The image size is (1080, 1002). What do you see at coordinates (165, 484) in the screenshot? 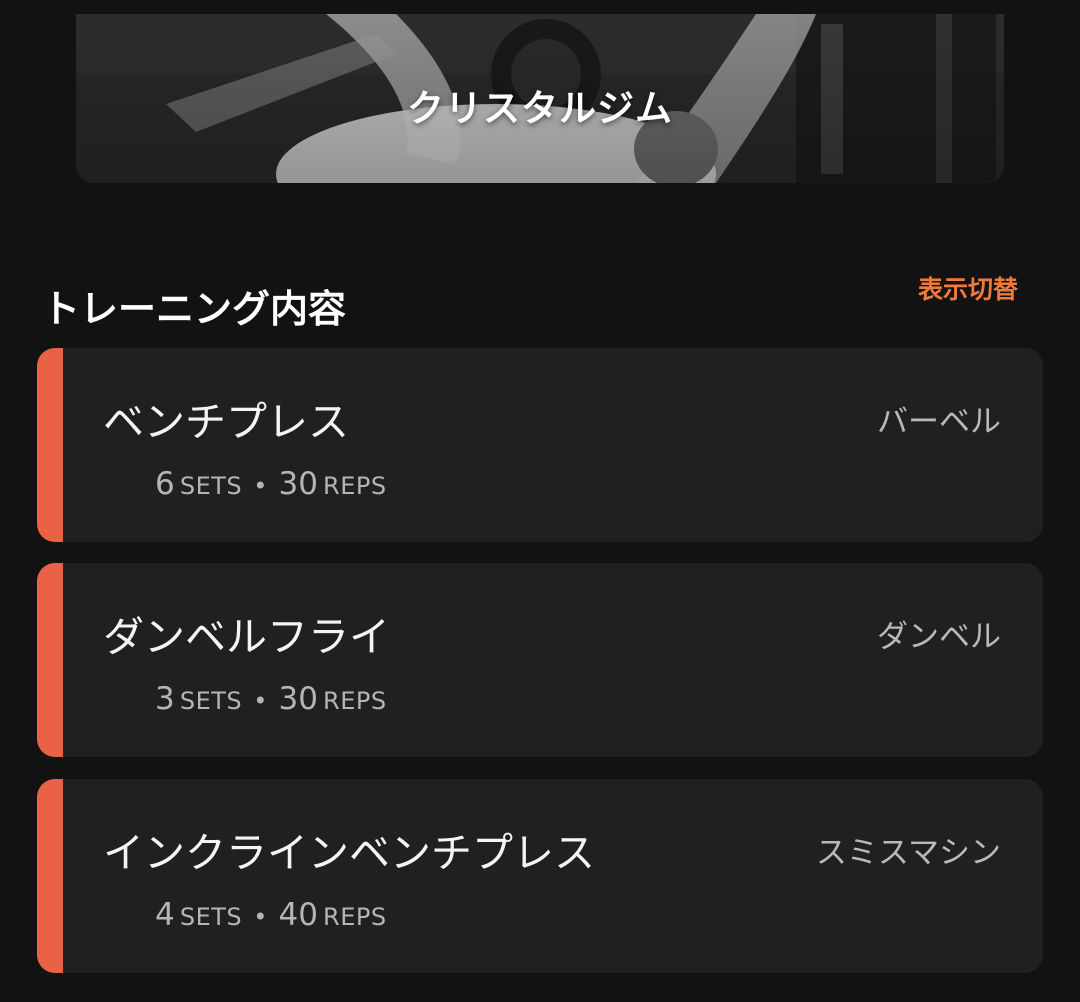
I see `sets-count: 6` at bounding box center [165, 484].